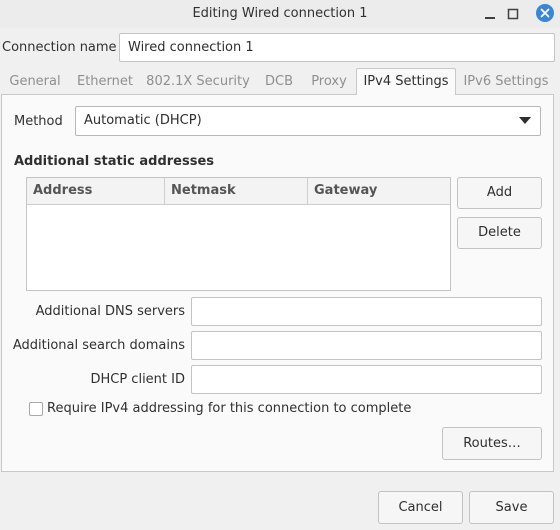  Describe the element at coordinates (36, 409) in the screenshot. I see `require-ipv4-checkbox` at that location.